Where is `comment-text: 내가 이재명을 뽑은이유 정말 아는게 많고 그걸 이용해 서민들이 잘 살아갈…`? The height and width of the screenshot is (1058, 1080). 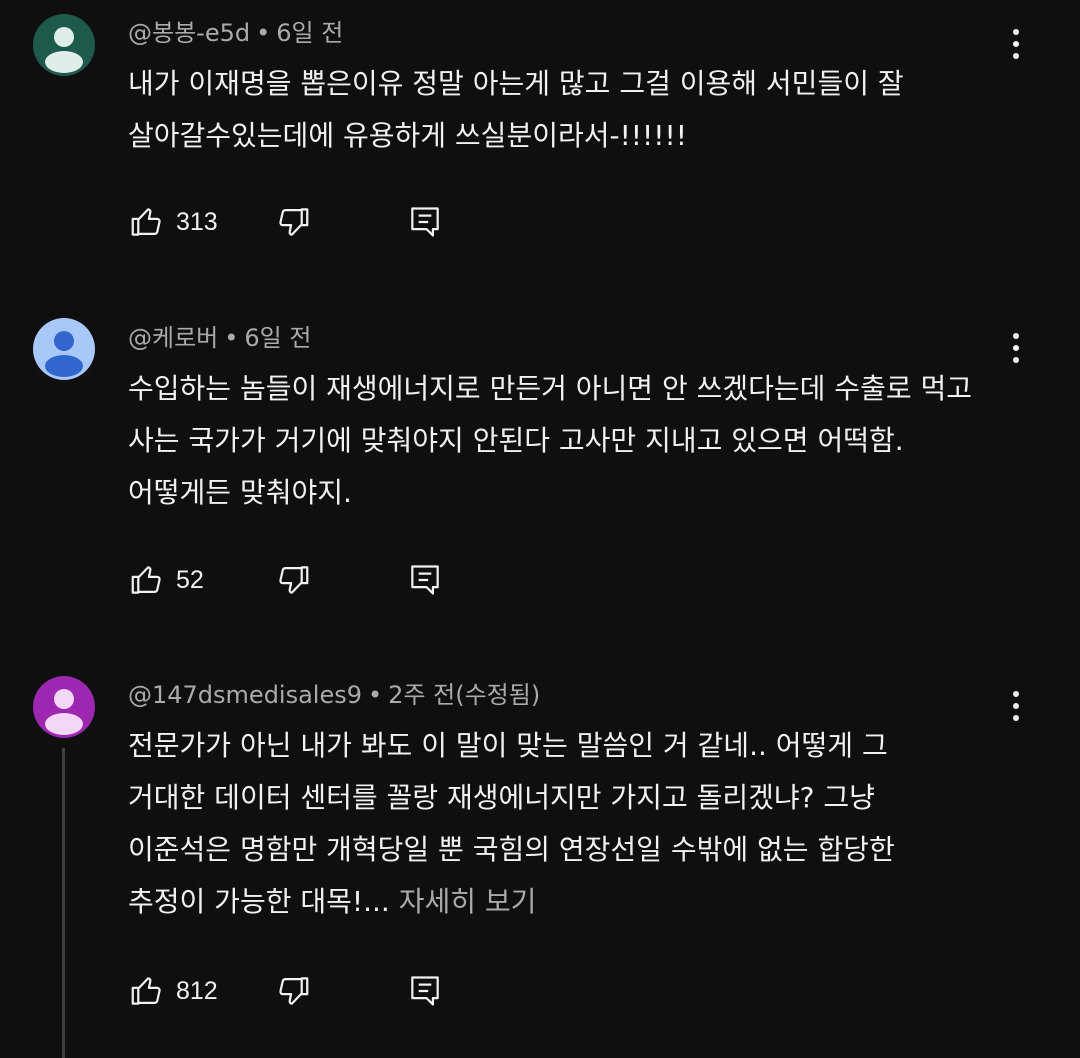 comment-text: 내가 이재명을 뽑은이유 정말 아는게 많고 그걸 이용해 서민들이 잘 살아갈… is located at coordinates (553, 110).